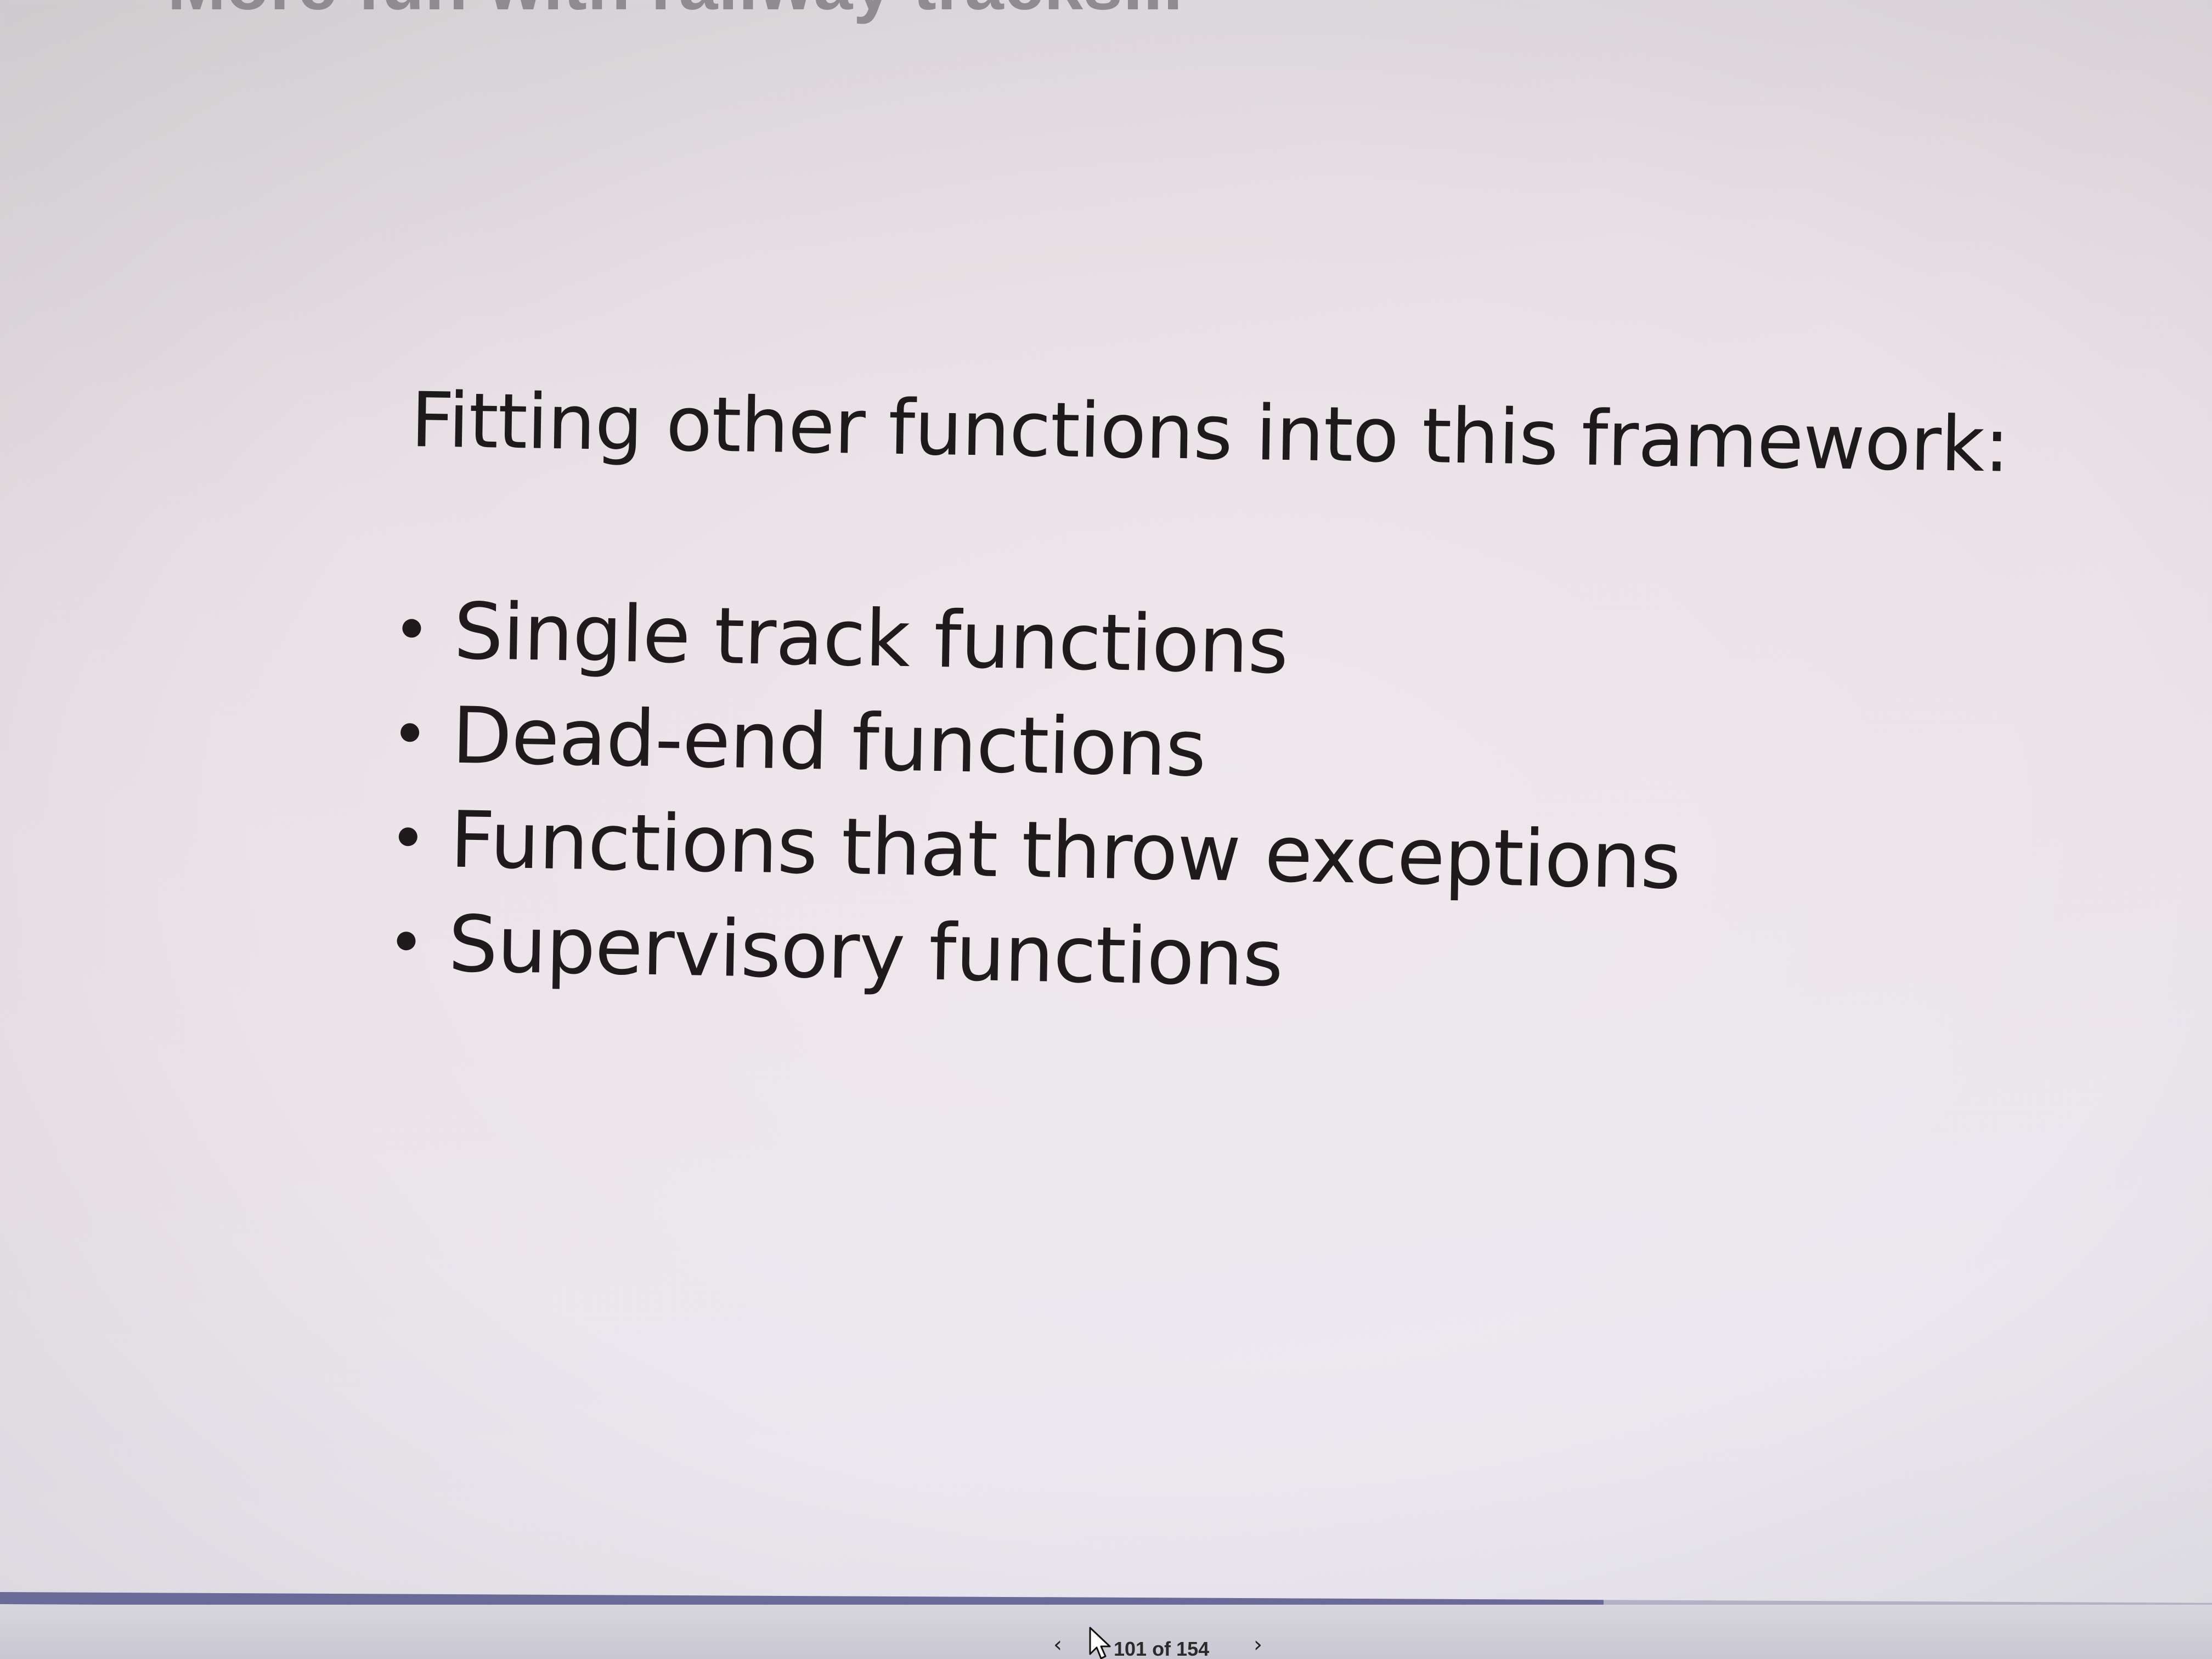 The height and width of the screenshot is (1659, 2212). What do you see at coordinates (866, 952) in the screenshot?
I see `bullet-text: Supervisory functions` at bounding box center [866, 952].